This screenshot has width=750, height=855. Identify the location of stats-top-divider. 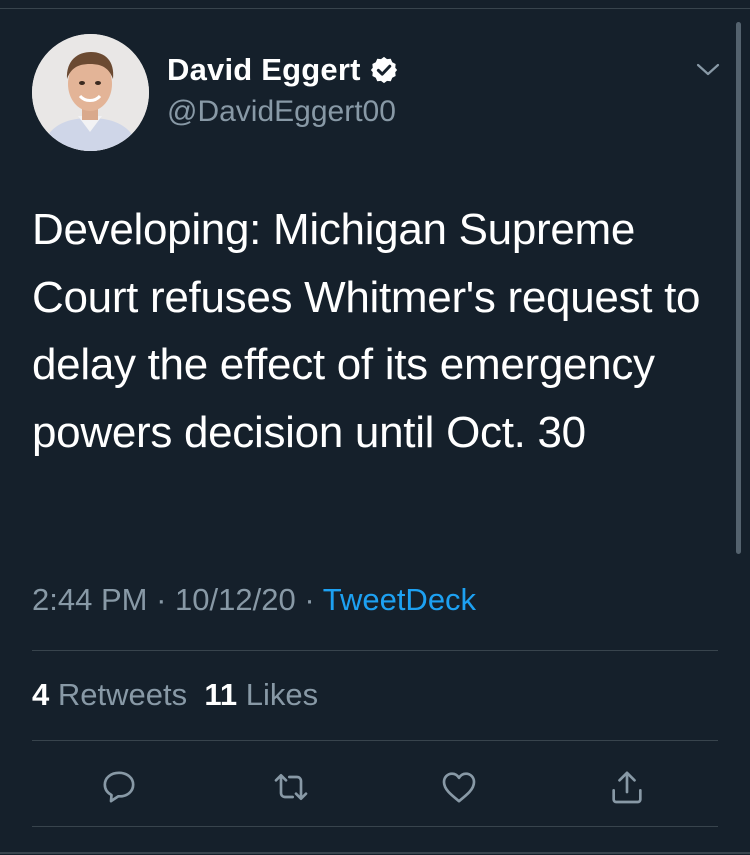
(375, 650).